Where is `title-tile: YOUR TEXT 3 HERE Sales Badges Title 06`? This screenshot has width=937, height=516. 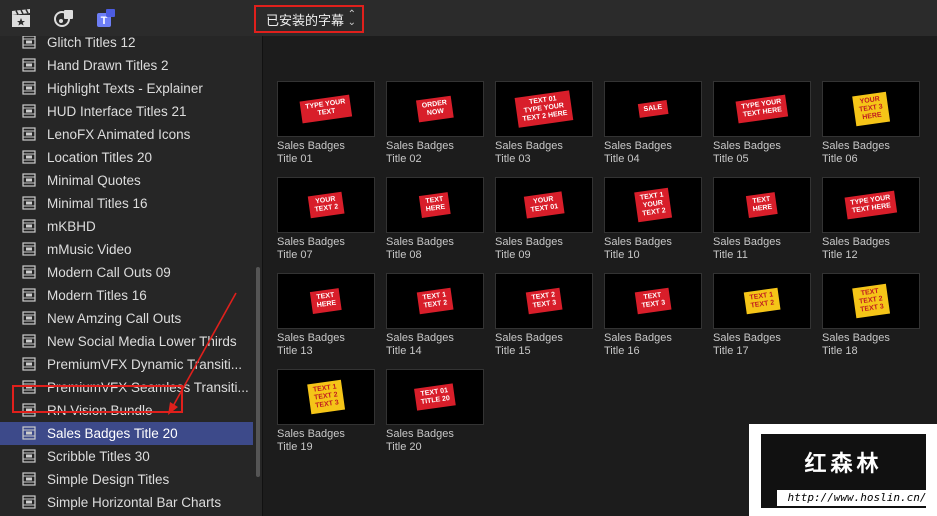 title-tile: YOUR TEXT 3 HERE Sales Badges Title 06 is located at coordinates (871, 126).